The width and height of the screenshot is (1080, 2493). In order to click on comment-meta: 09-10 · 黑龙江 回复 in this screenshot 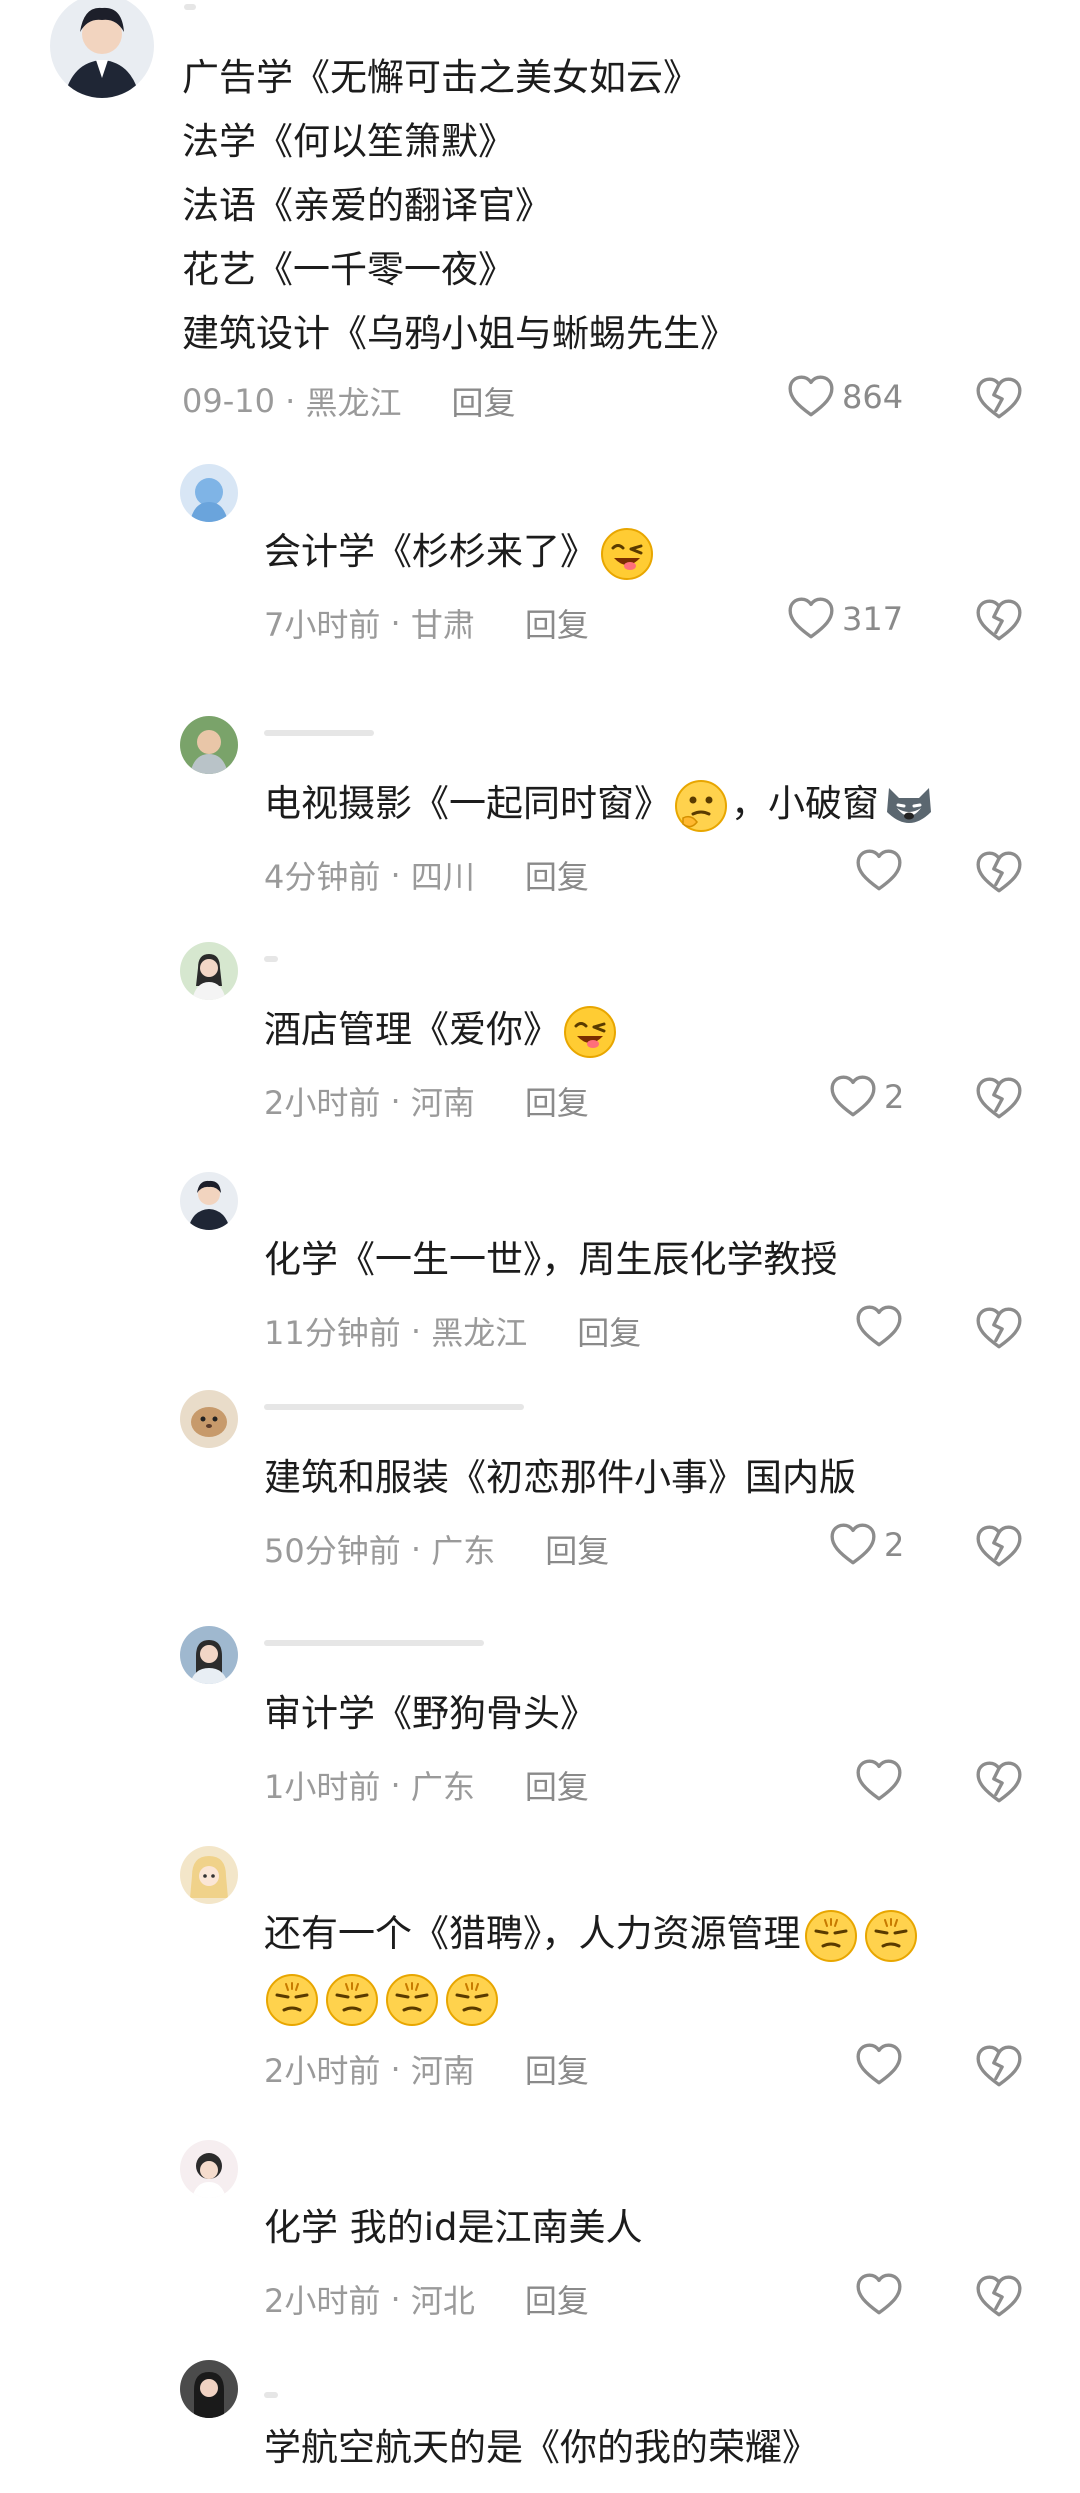, I will do `click(349, 401)`.